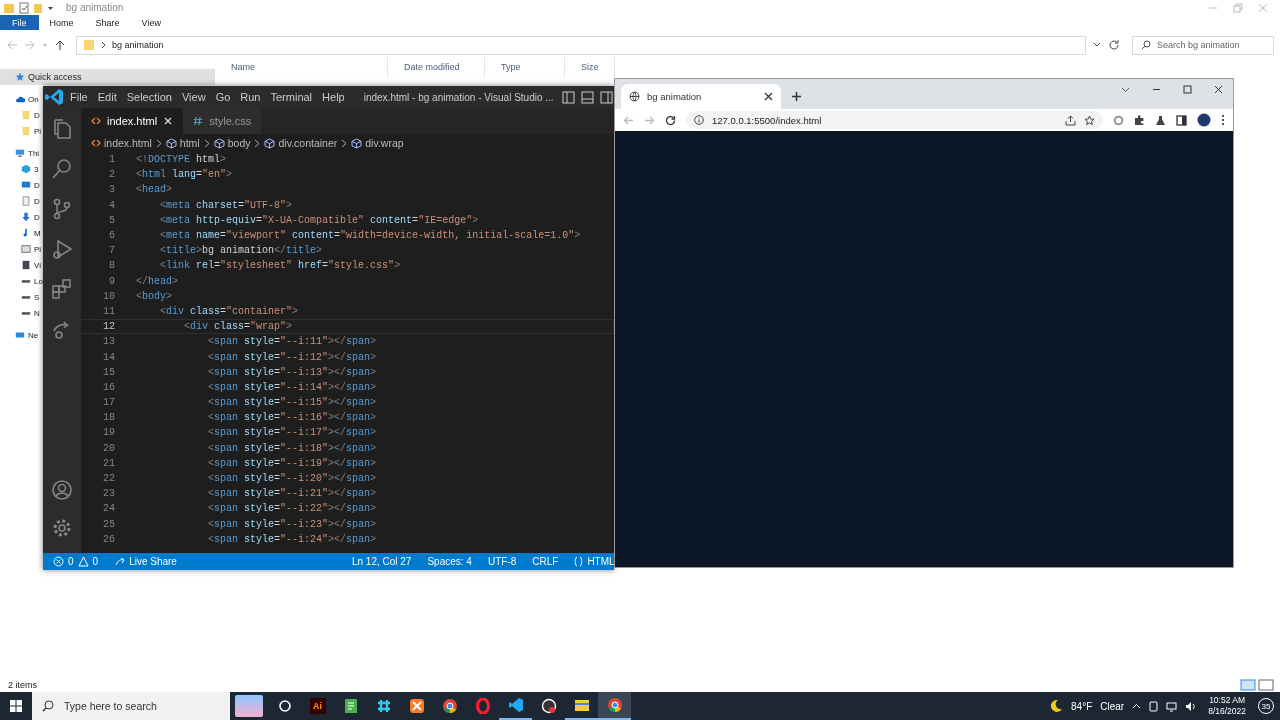  What do you see at coordinates (193, 97) in the screenshot?
I see `menu-item: View` at bounding box center [193, 97].